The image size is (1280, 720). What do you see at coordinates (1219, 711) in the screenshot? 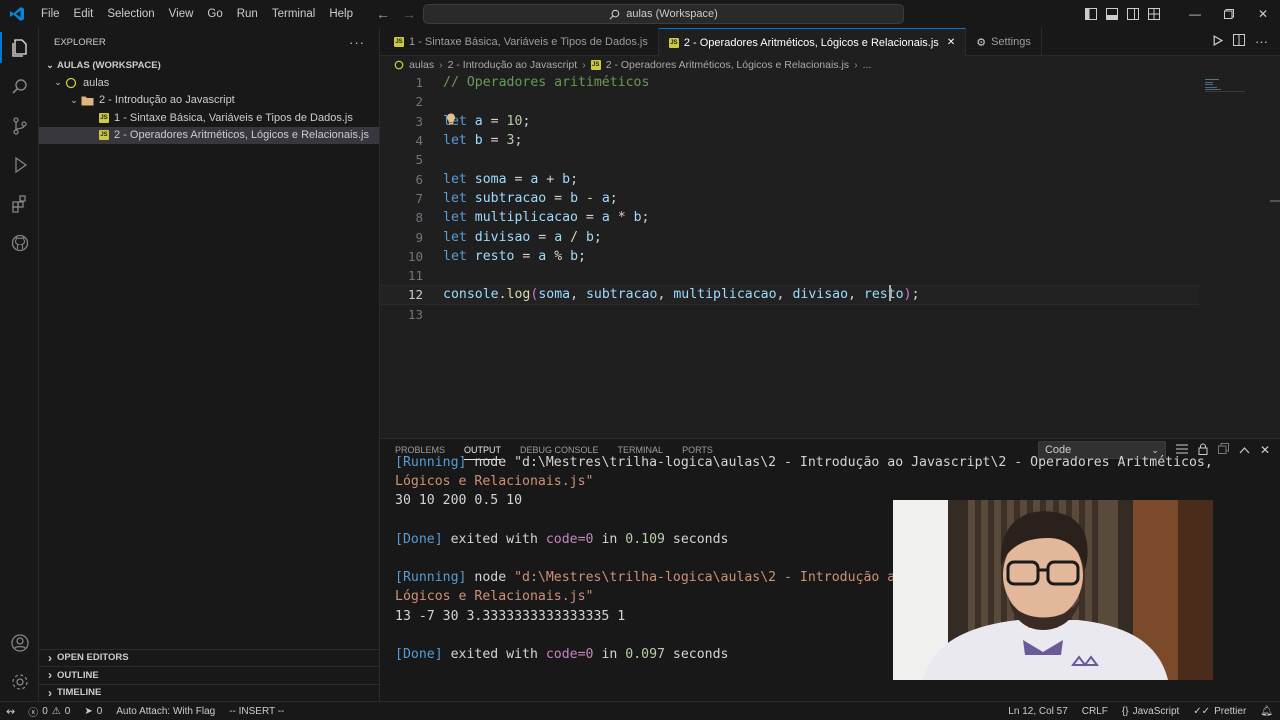
I see `prettier-status: ✓✓ Prettier` at bounding box center [1219, 711].